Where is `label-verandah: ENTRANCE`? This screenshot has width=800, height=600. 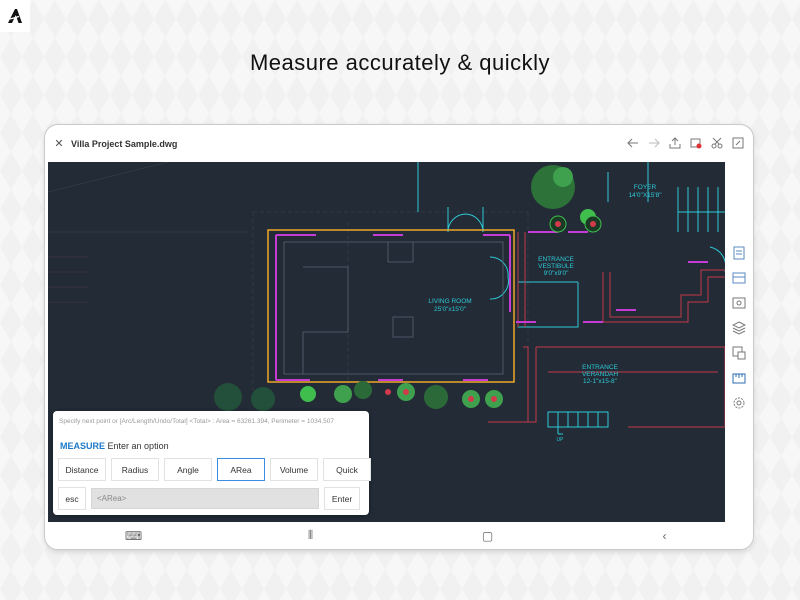
label-verandah: ENTRANCE is located at coordinates (600, 367).